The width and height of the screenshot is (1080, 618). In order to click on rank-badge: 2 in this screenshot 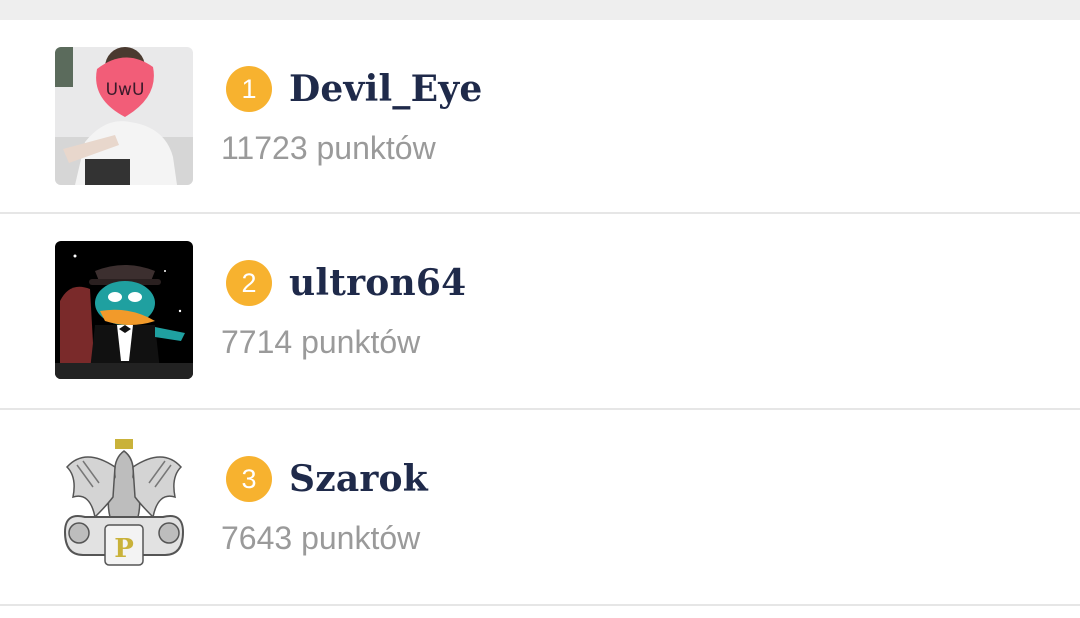, I will do `click(249, 283)`.